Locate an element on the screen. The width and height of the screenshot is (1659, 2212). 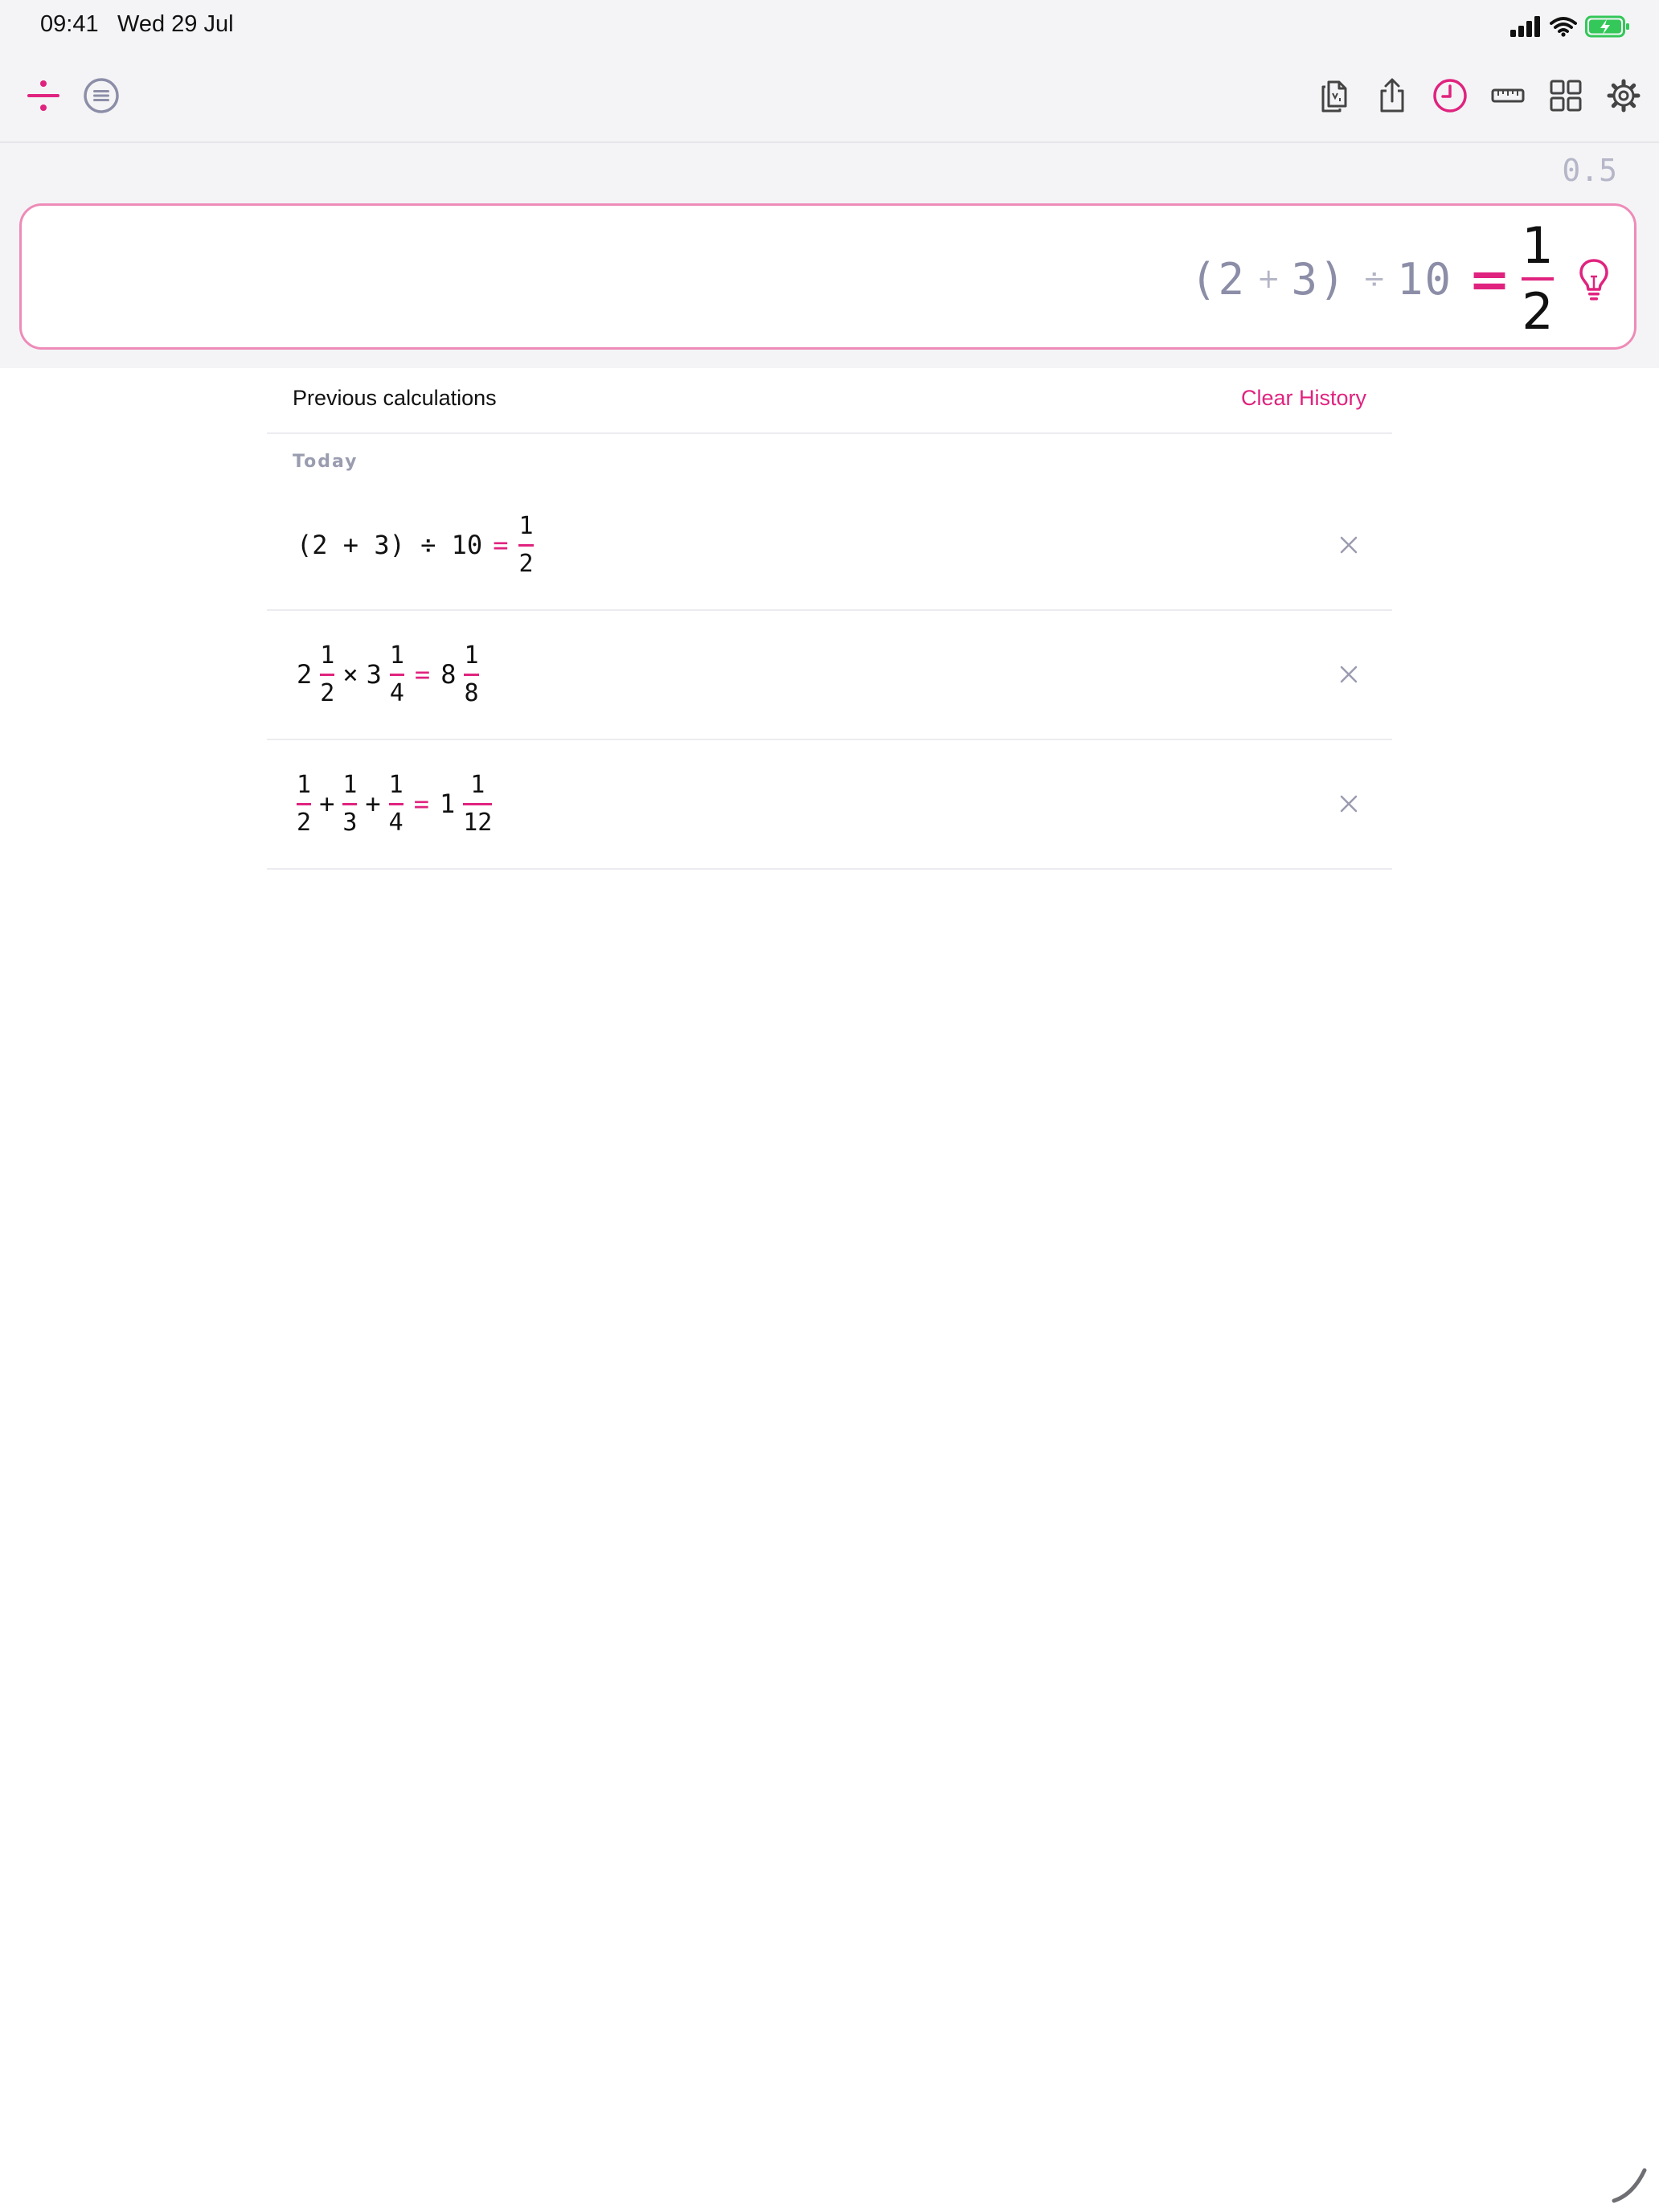
whole-number: 1 is located at coordinates (447, 804).